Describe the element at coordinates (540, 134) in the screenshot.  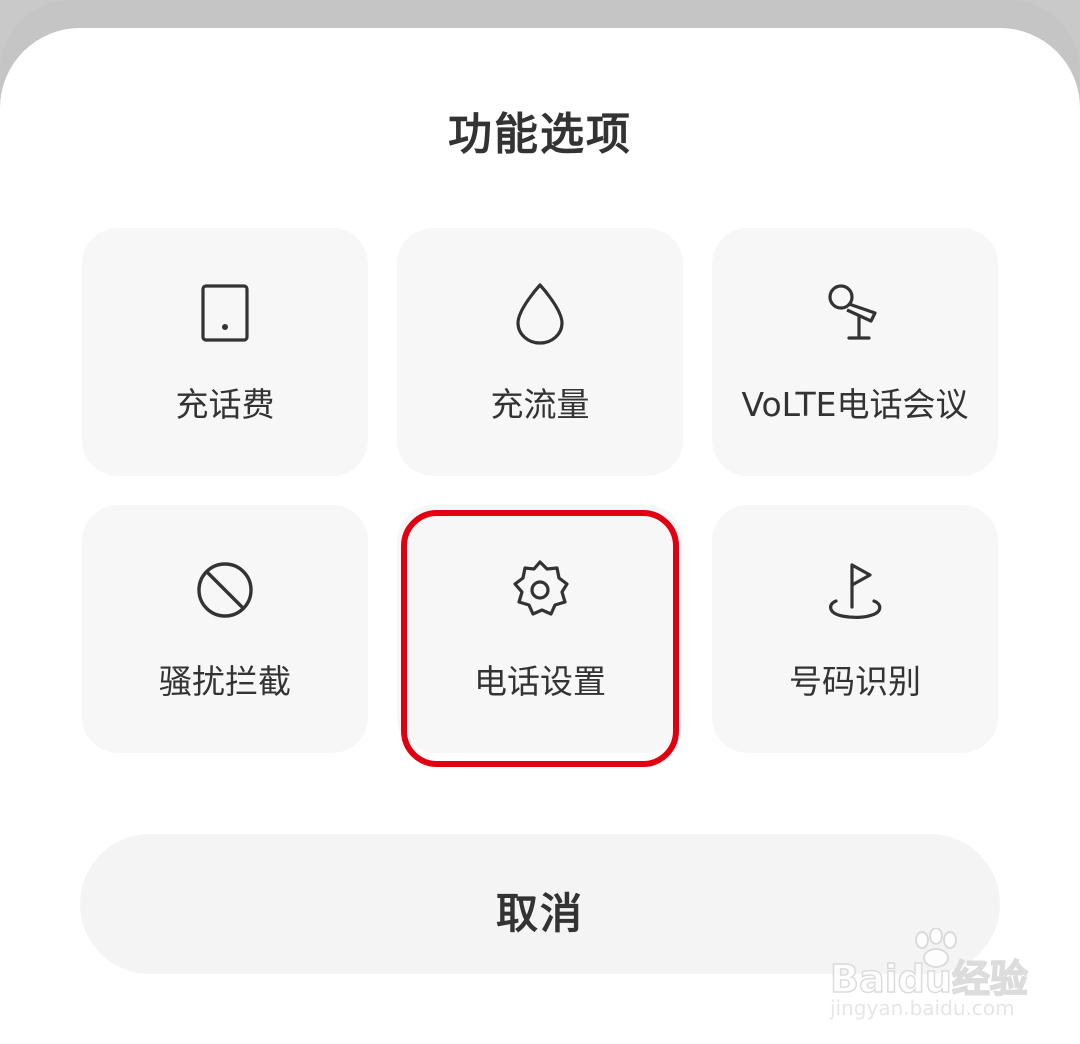
I see `dialog-title: 功能选项` at that location.